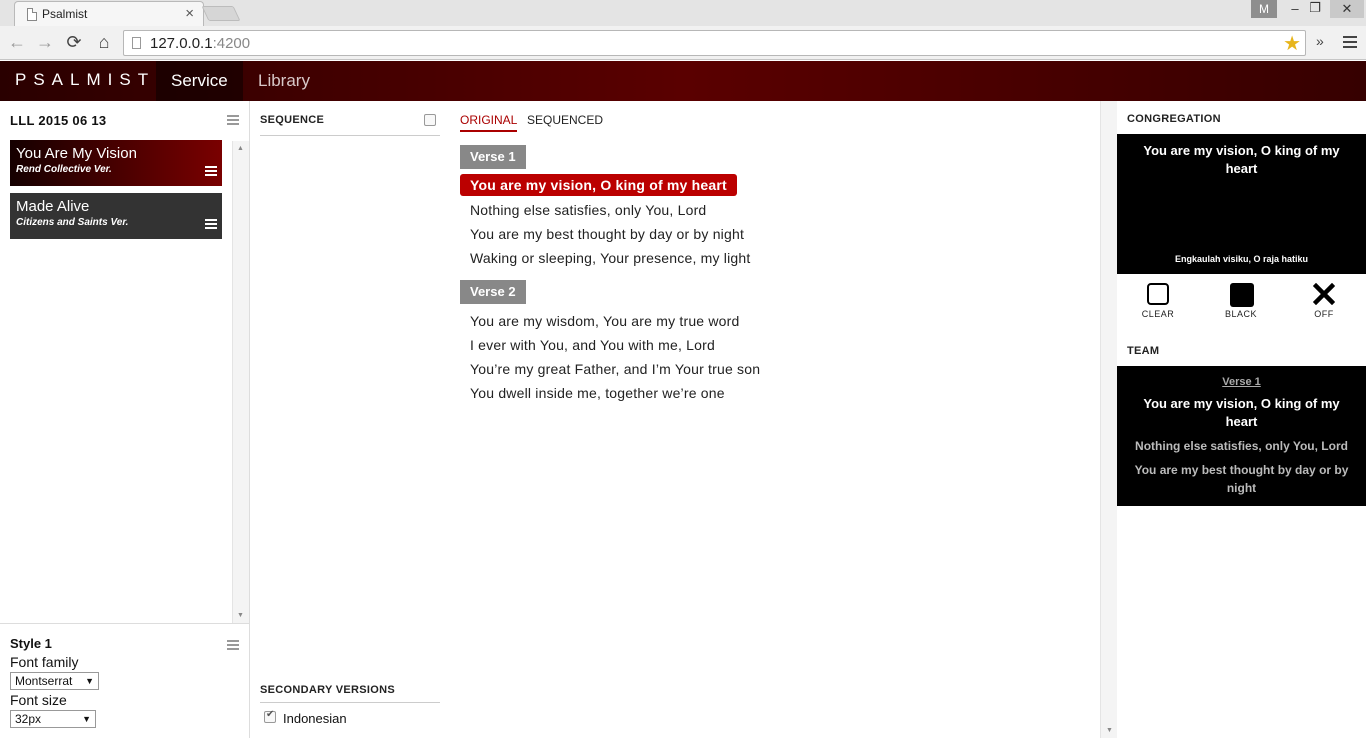 This screenshot has width=1366, height=738. What do you see at coordinates (1324, 314) in the screenshot?
I see `off-label: OFF` at bounding box center [1324, 314].